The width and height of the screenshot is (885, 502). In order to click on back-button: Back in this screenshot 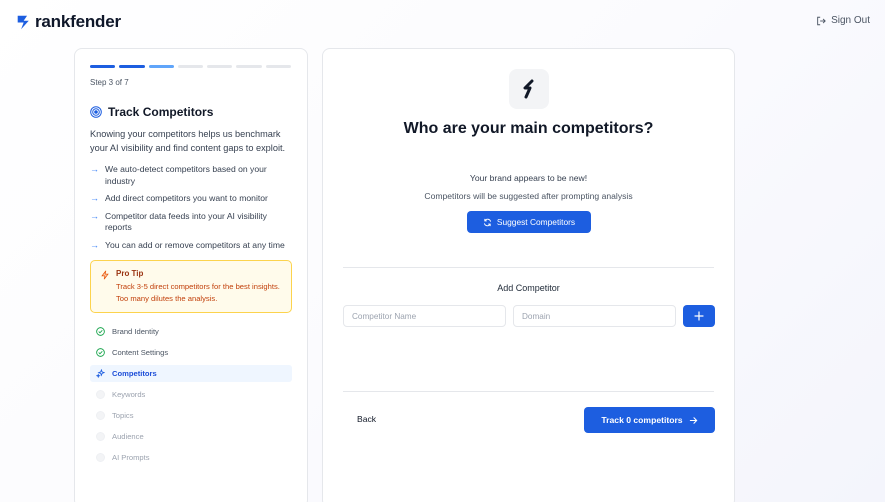, I will do `click(366, 419)`.